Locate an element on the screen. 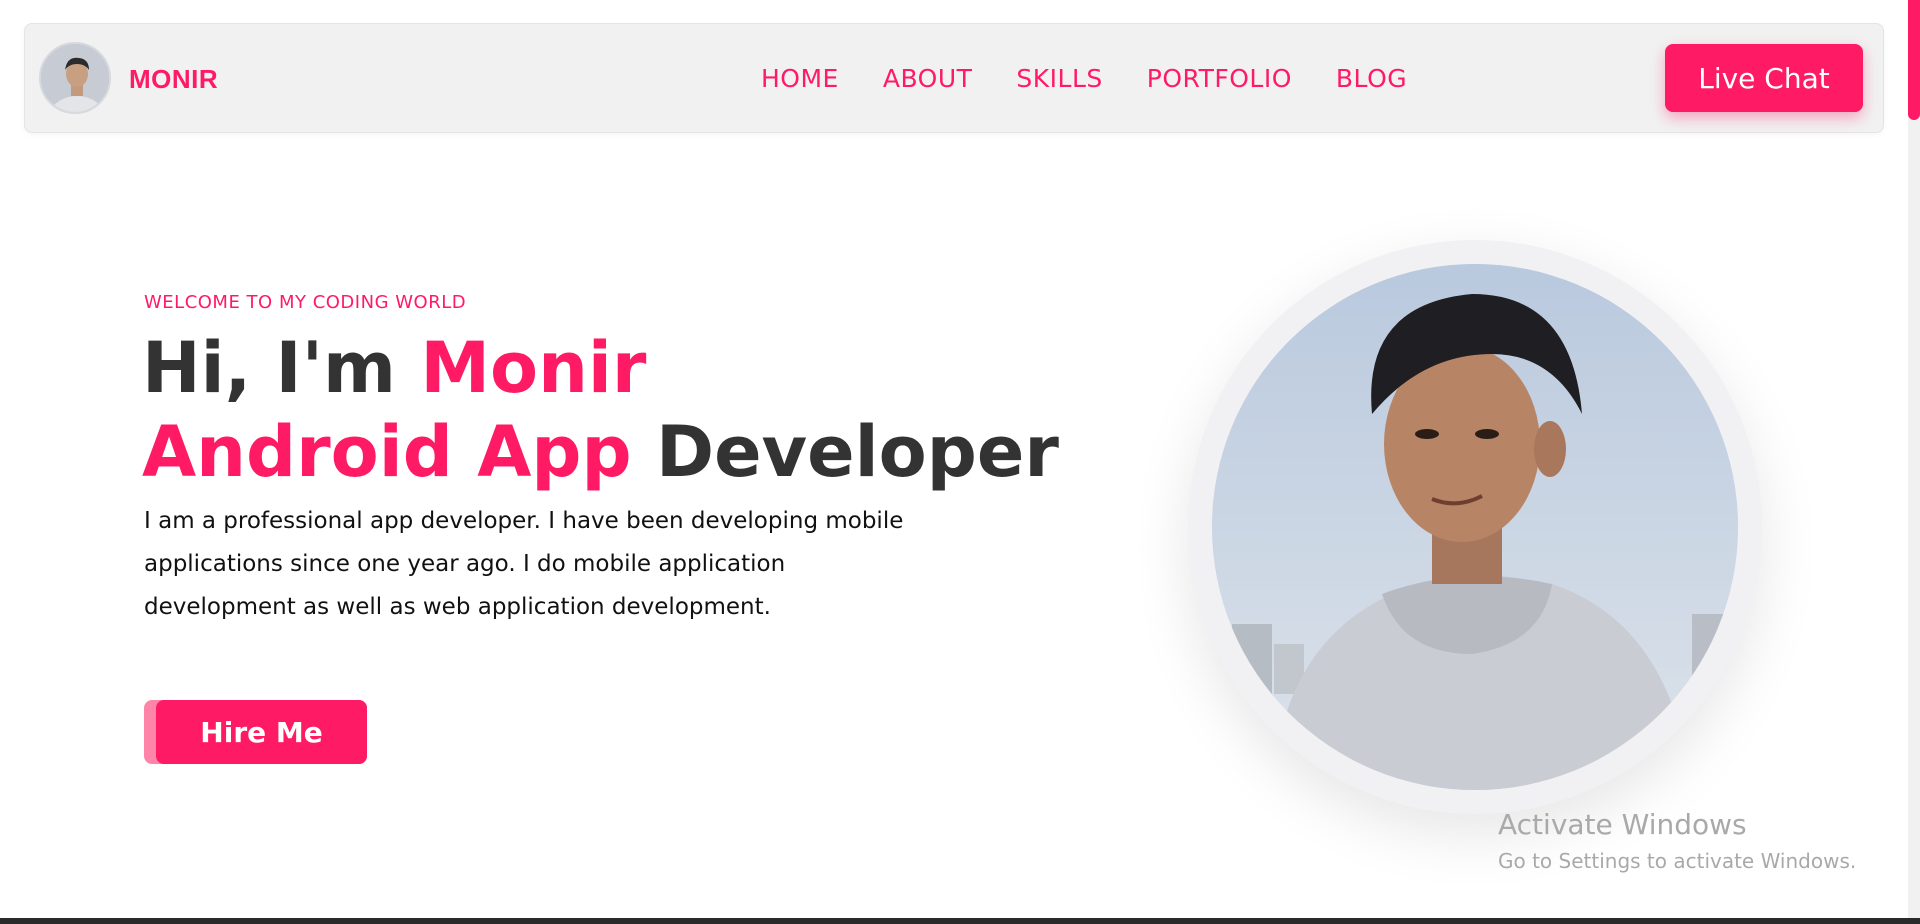 This screenshot has width=1920, height=924. hero-greeting: Hi, I'm is located at coordinates (281, 368).